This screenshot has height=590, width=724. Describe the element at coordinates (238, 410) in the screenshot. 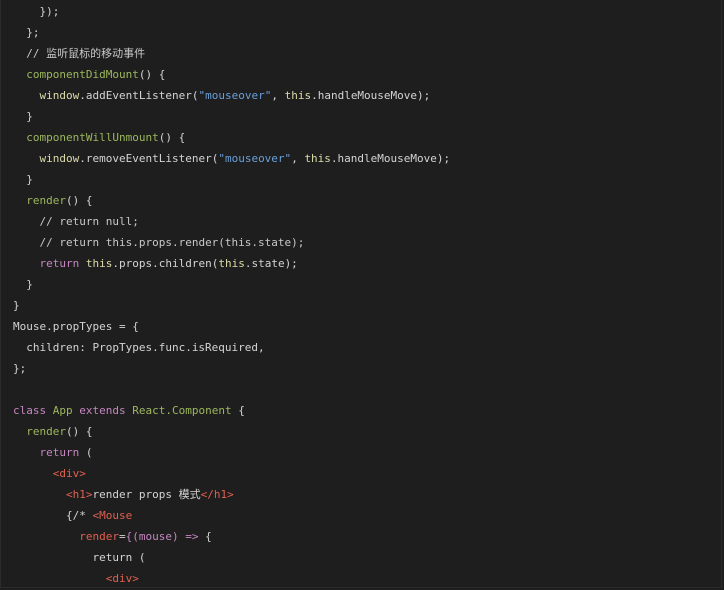

I see `code-token: {` at that location.